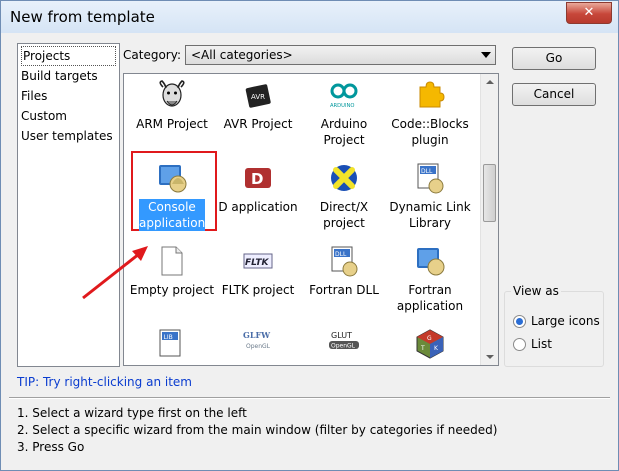  What do you see at coordinates (344, 96) in the screenshot?
I see `arduino-icon: ARDUINO` at bounding box center [344, 96].